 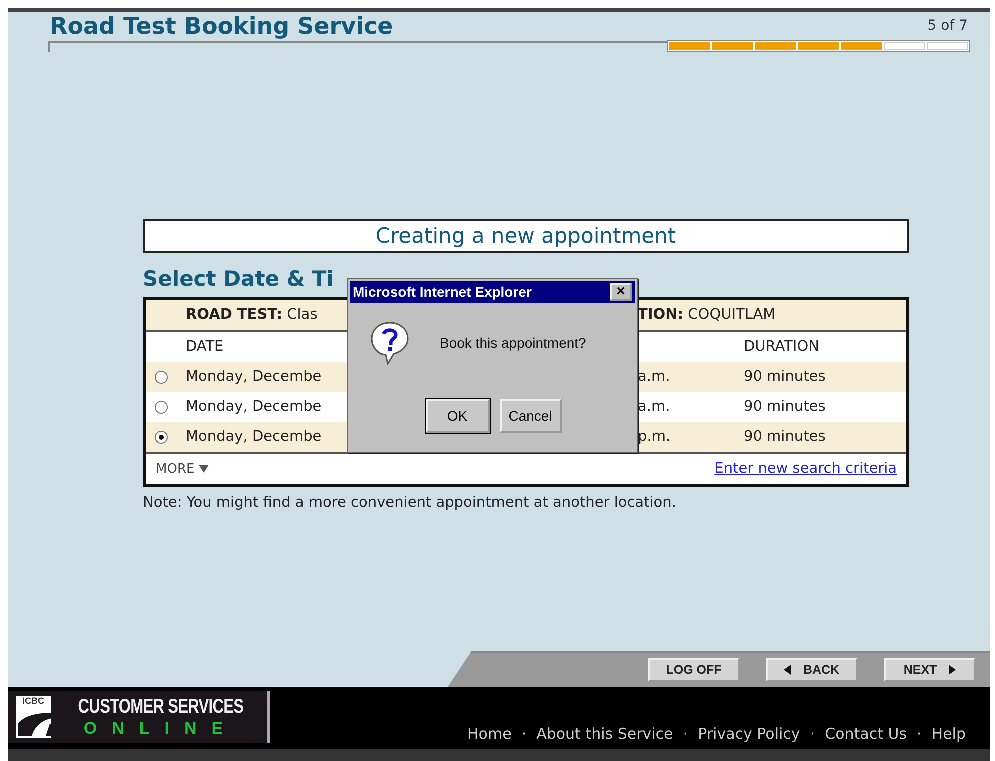 I want to click on footer-link: Contact Us, so click(x=866, y=734).